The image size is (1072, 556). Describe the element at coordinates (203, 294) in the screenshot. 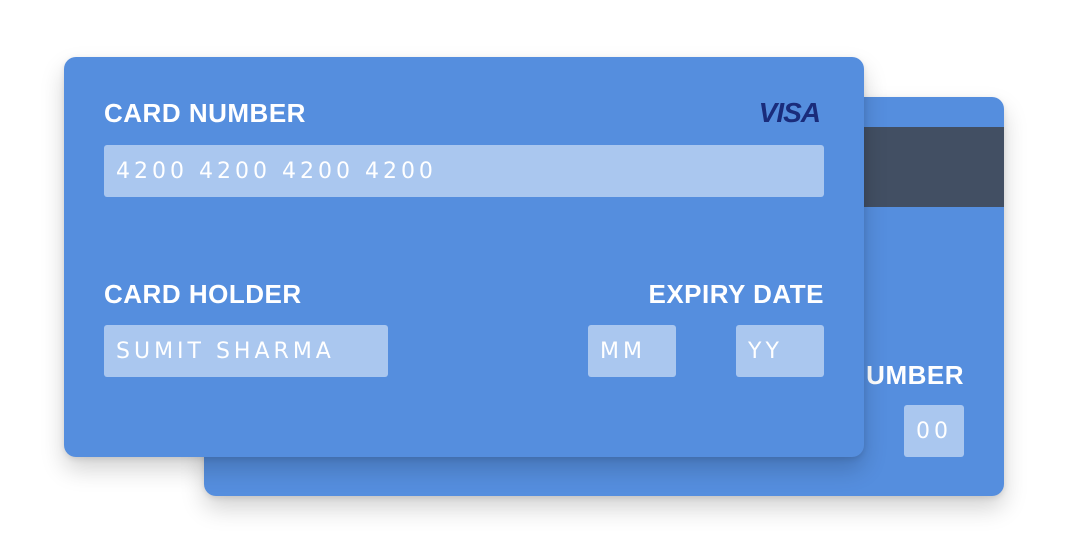

I see `card-holder-label: CARD HOLDER` at that location.